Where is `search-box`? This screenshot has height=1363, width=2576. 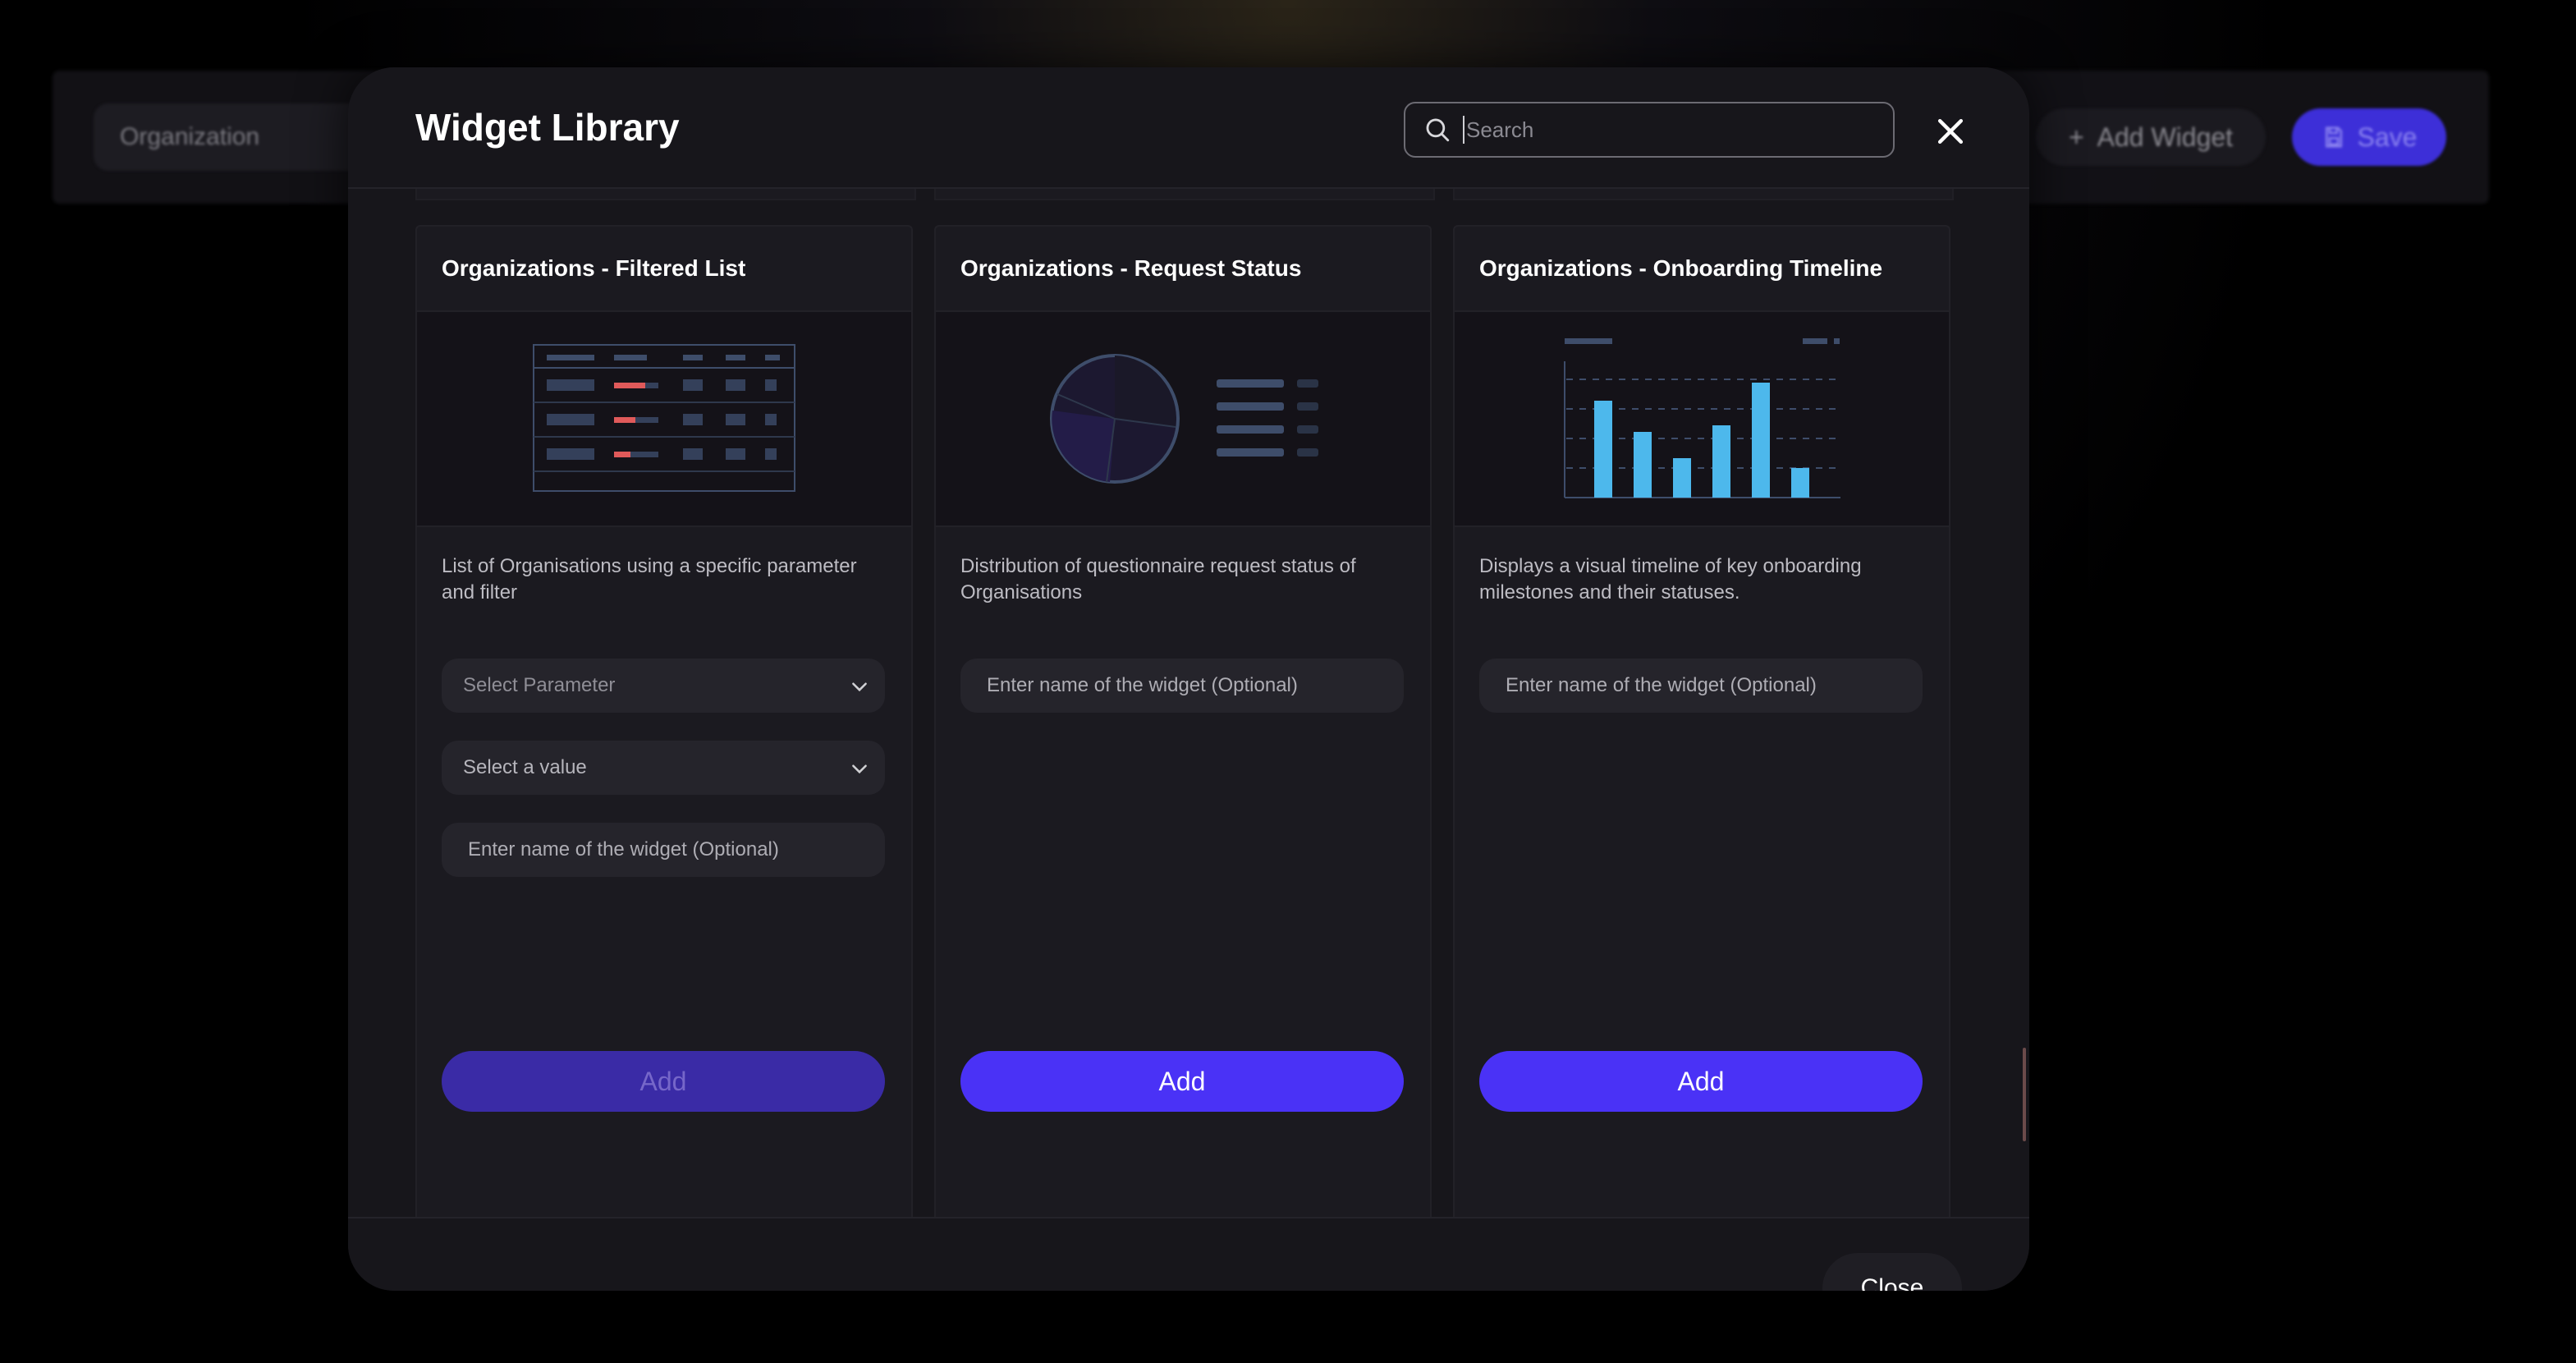
search-box is located at coordinates (1650, 130).